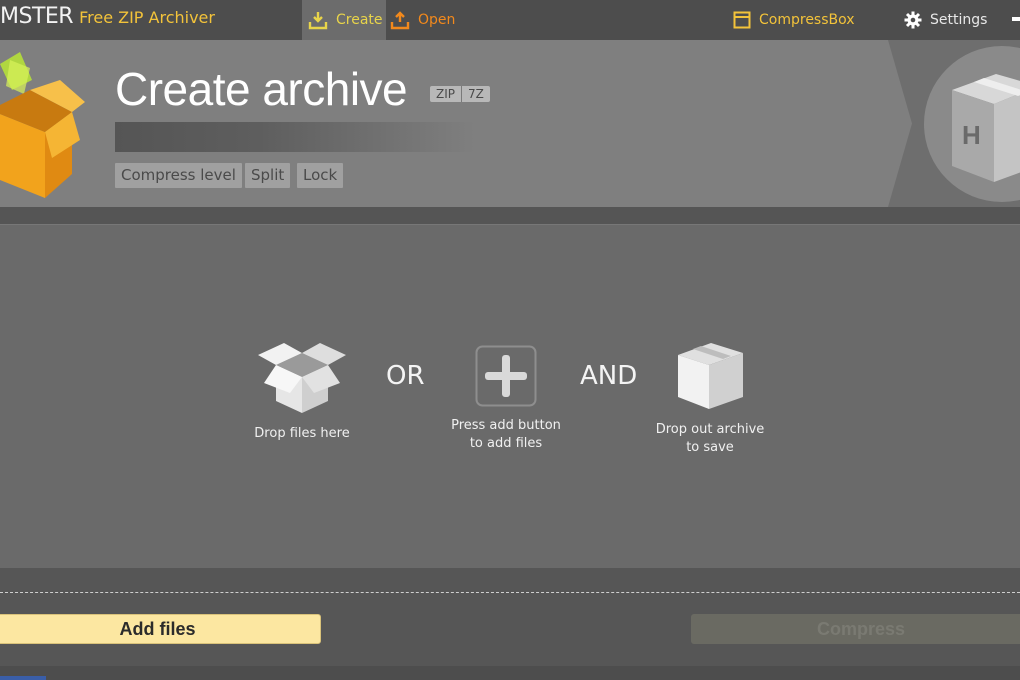  Describe the element at coordinates (147, 17) in the screenshot. I see `product-name: Free ZIP Archiver` at that location.